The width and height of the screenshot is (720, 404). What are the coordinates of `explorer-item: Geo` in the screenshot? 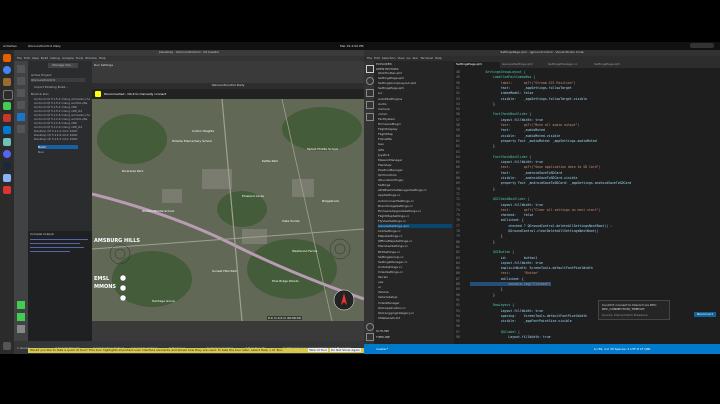 It's located at (381, 144).